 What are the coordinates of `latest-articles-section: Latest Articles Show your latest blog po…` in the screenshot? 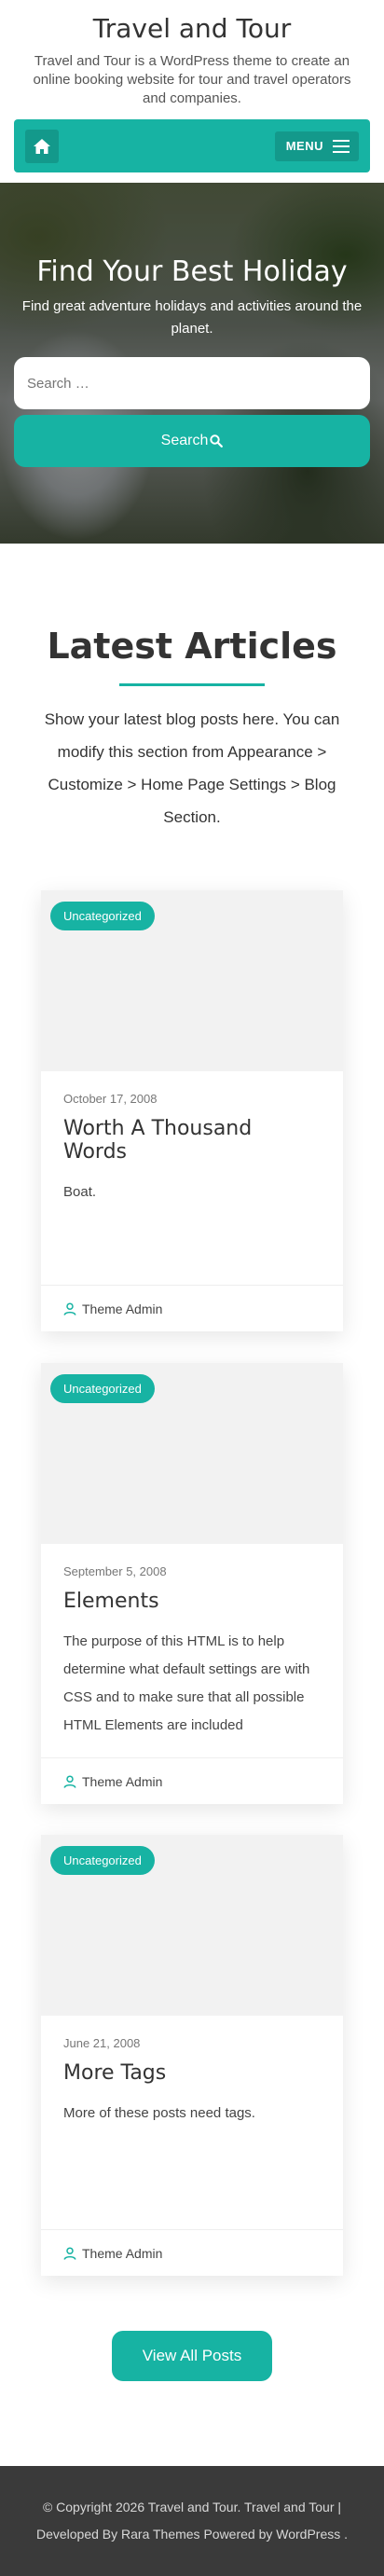 It's located at (192, 688).